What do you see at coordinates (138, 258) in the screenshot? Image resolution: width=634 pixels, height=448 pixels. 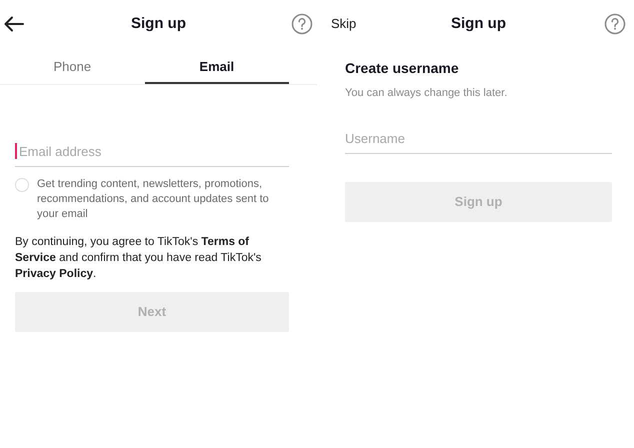 I see `terms-text: By continuing, you agree to TikTok's Terms of Service and confirm that you have read TikTok's Privacy Policy.` at bounding box center [138, 258].